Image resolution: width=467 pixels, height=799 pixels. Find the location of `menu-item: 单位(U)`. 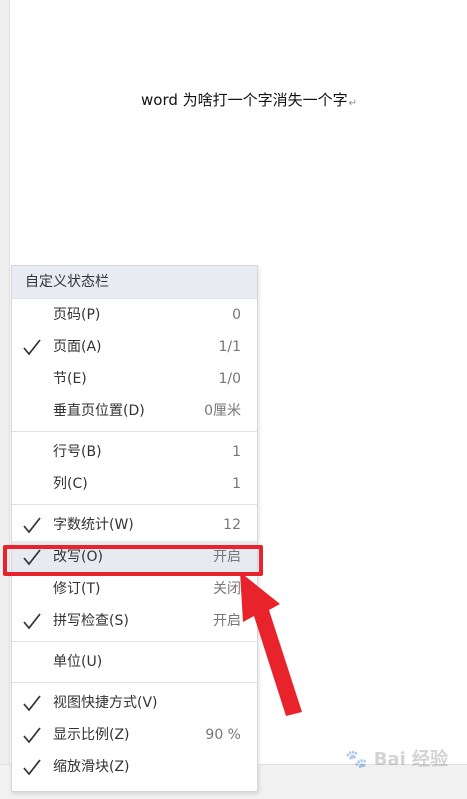

menu-item: 单位(U) is located at coordinates (134, 662).